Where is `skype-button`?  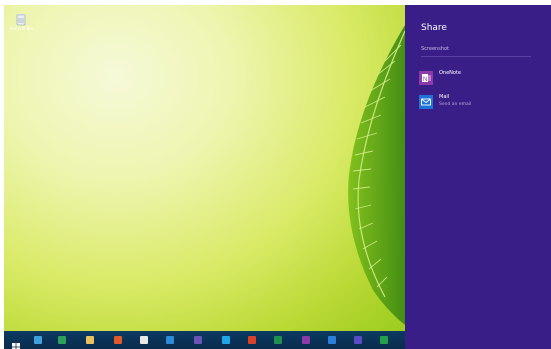 skype-button is located at coordinates (226, 340).